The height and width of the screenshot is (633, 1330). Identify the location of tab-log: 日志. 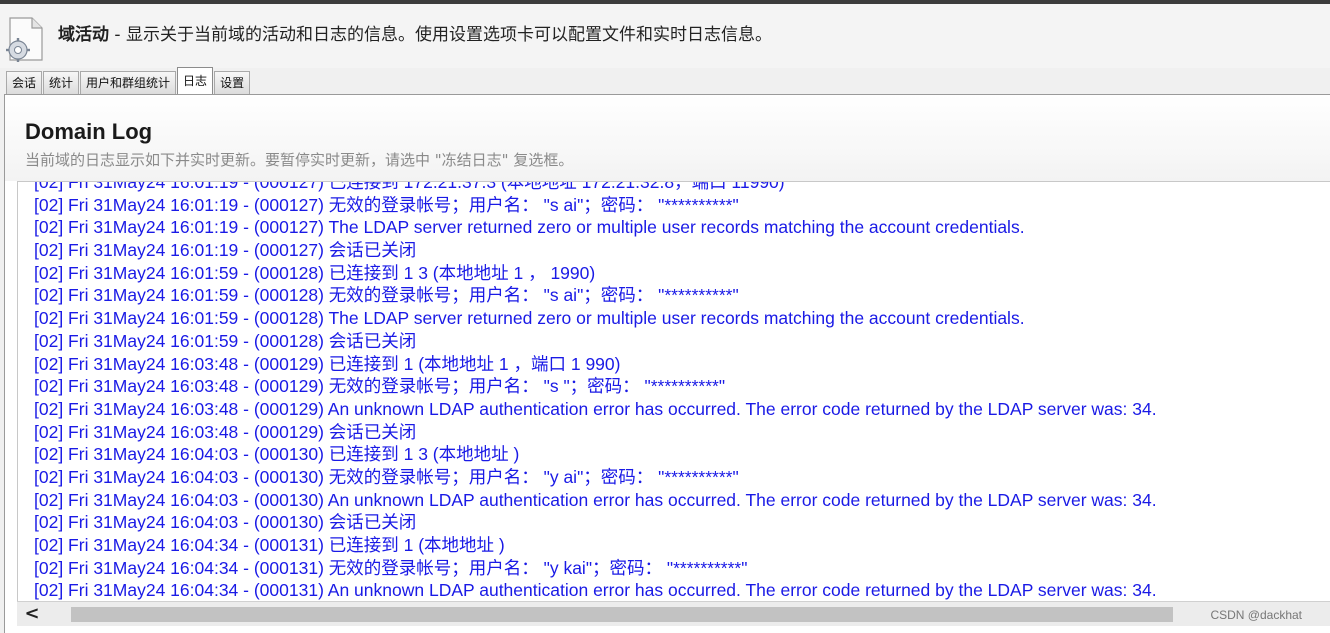
(195, 80).